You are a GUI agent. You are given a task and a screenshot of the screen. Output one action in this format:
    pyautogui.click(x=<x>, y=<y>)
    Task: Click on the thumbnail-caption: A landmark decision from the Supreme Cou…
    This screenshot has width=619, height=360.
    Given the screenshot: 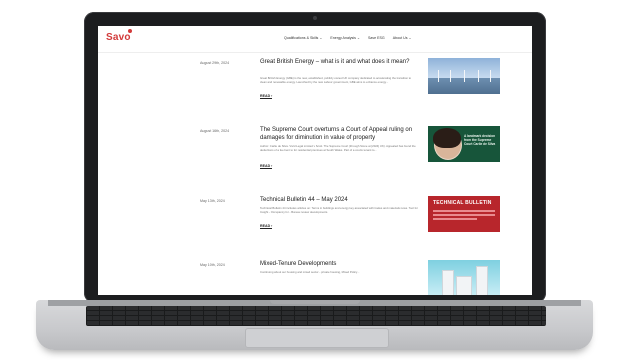 What is the action you would take?
    pyautogui.click(x=480, y=140)
    